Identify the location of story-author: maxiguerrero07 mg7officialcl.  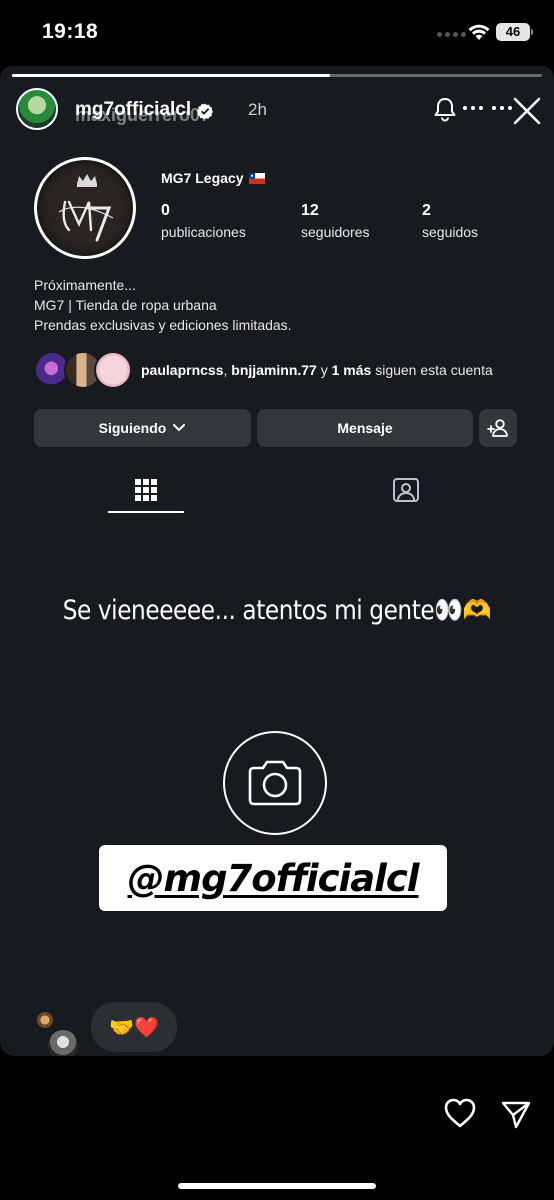
(144, 112).